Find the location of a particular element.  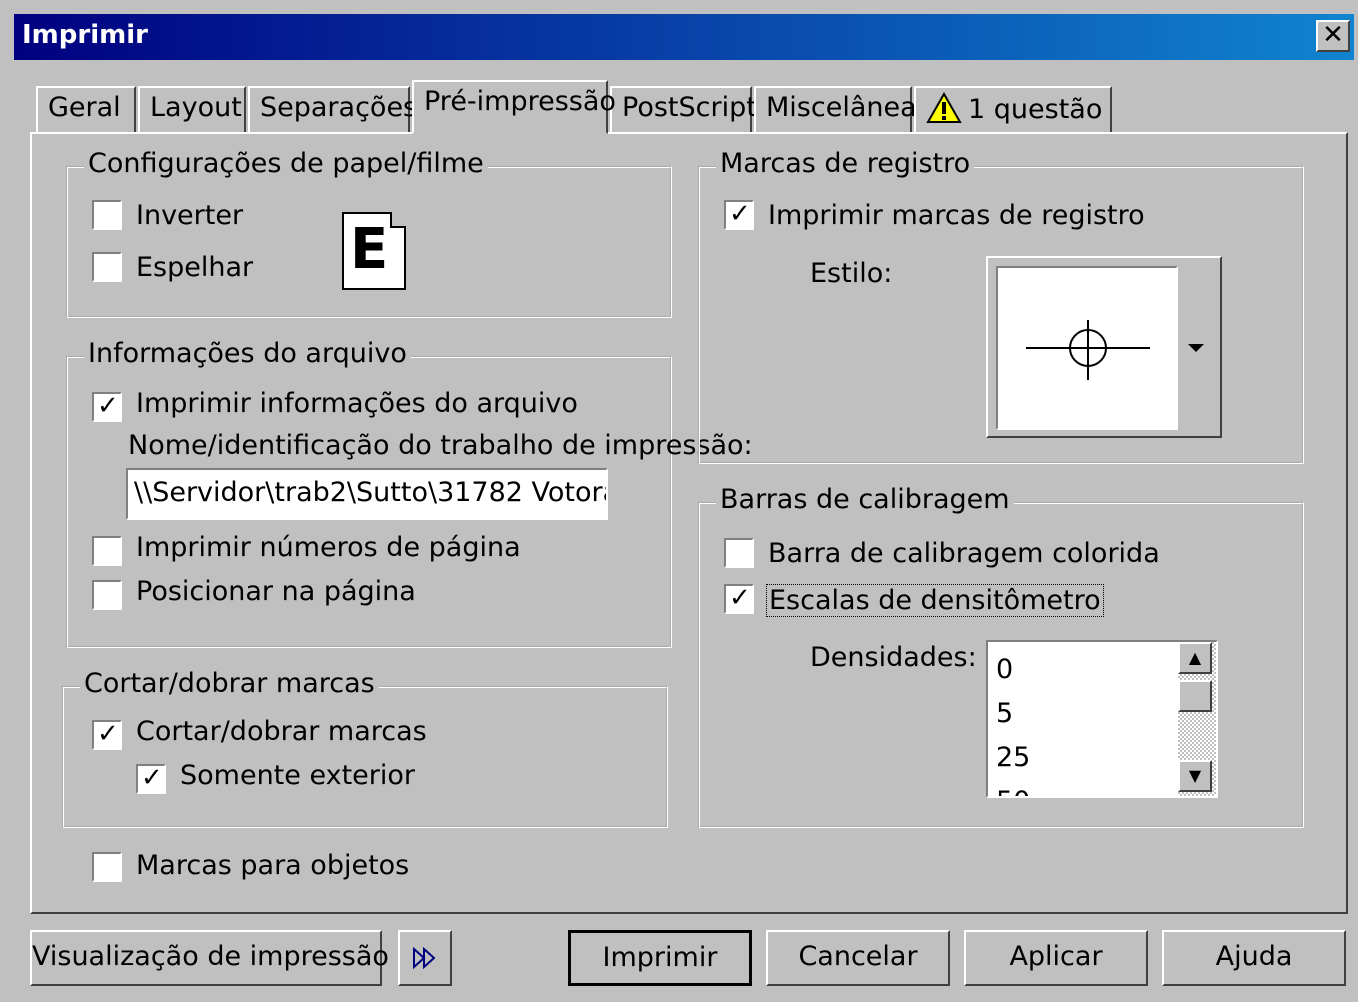

print-preview-button: Visualização de impressão is located at coordinates (209, 958).